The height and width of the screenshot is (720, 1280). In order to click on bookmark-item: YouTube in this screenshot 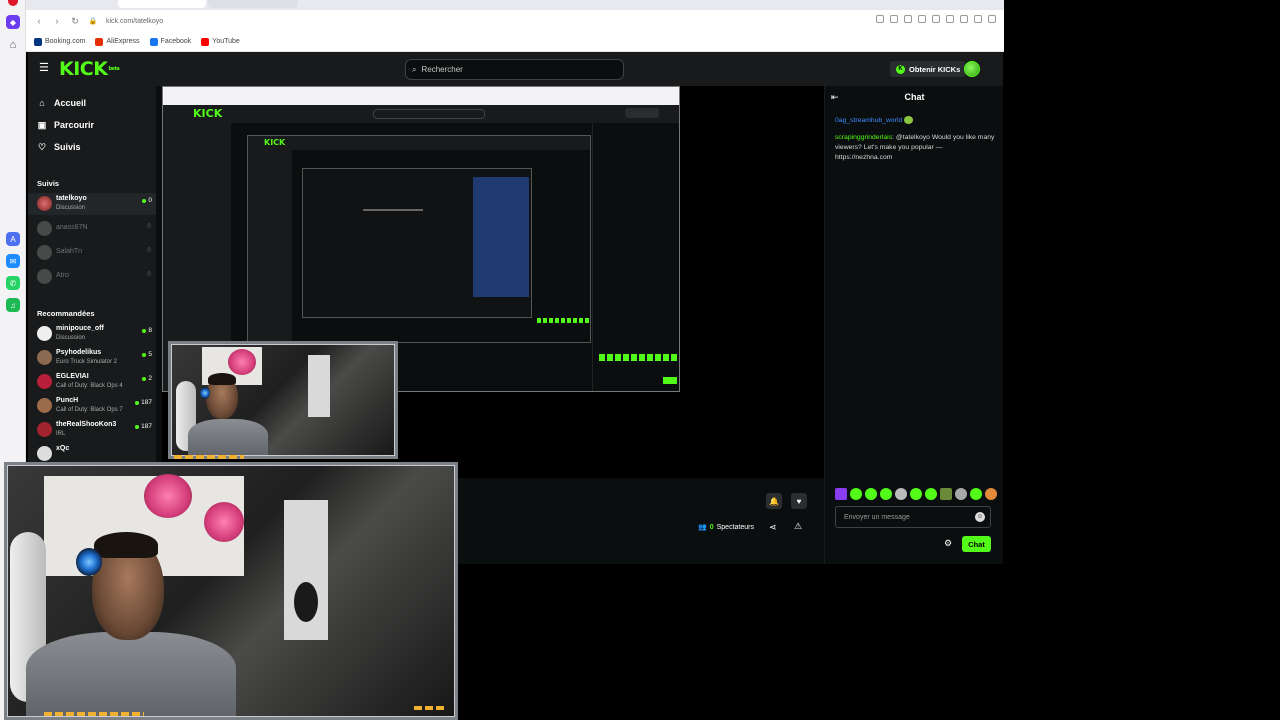, I will do `click(220, 41)`.